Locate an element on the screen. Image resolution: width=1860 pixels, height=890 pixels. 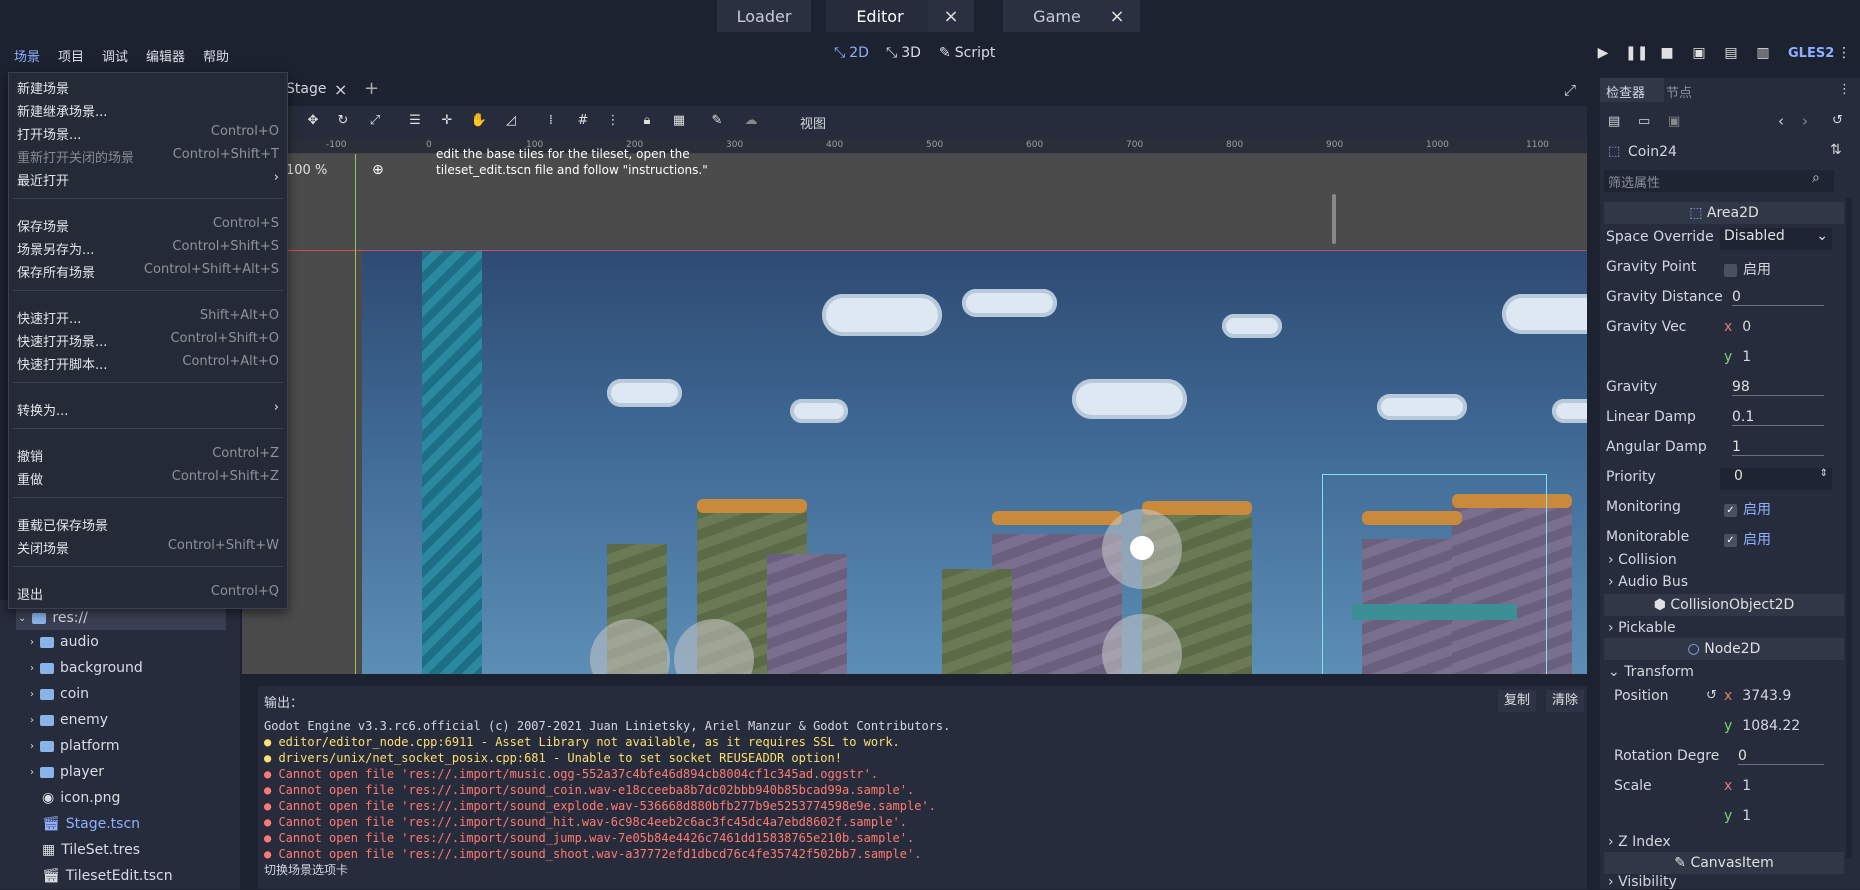
loader-tab: Loader is located at coordinates (764, 16).